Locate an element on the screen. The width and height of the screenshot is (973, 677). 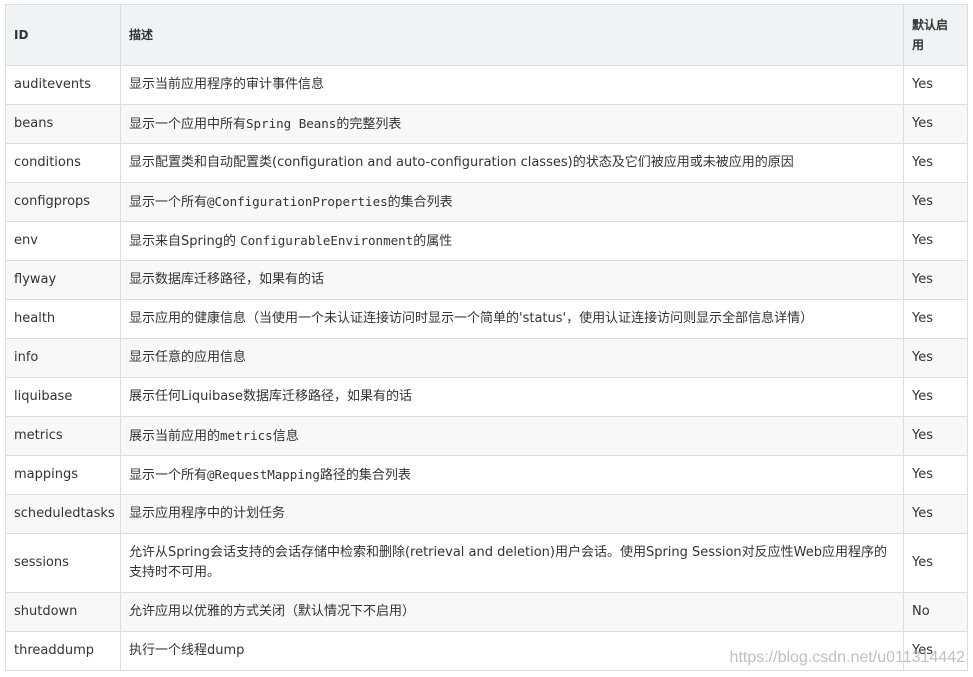
endpoint-description: 显示任意的应用信息 is located at coordinates (512, 358).